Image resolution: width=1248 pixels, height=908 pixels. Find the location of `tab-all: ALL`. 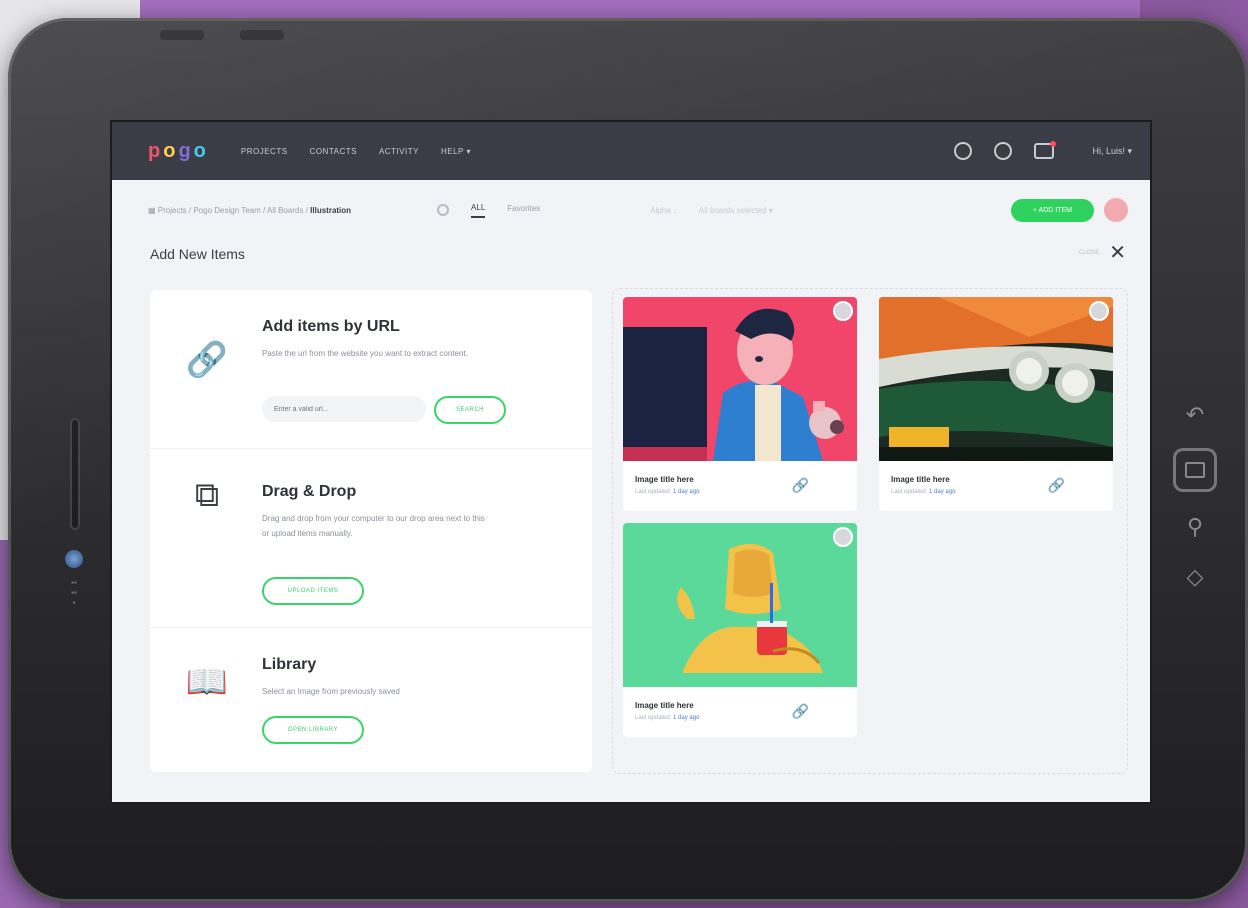

tab-all: ALL is located at coordinates (478, 210).